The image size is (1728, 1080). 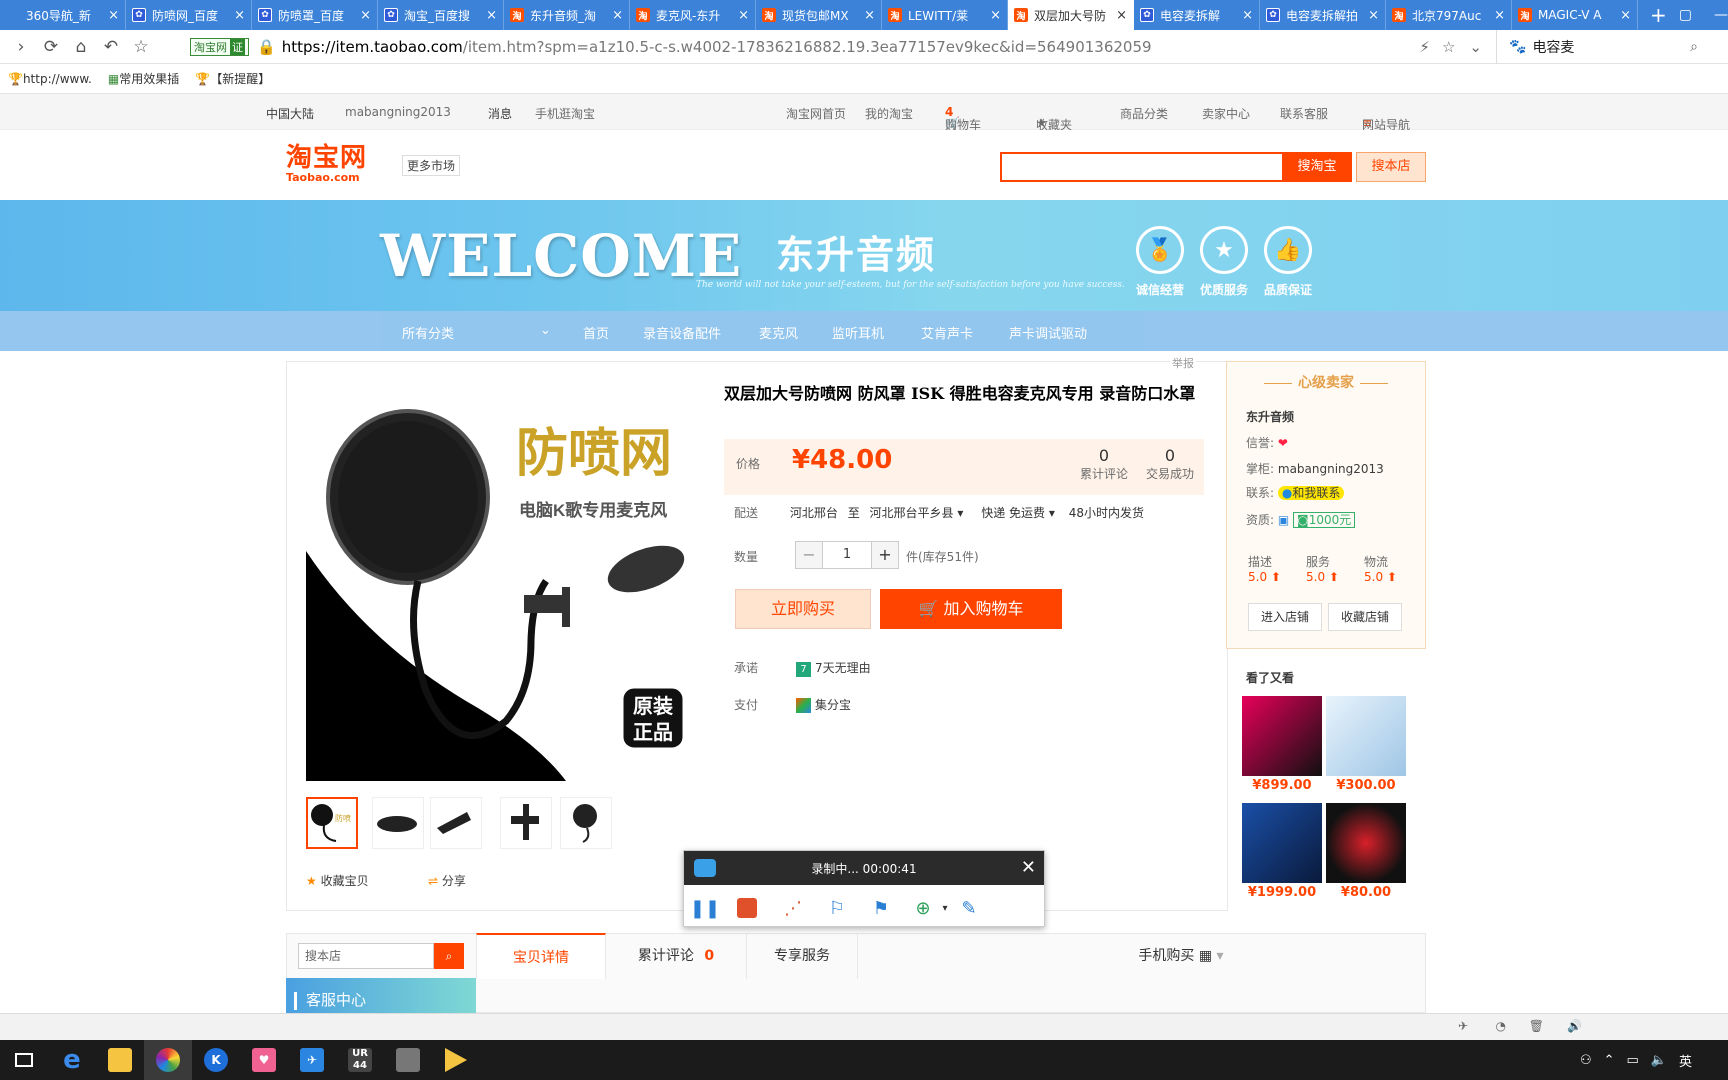 What do you see at coordinates (360, 1060) in the screenshot?
I see `ur44-icon: UR 44` at bounding box center [360, 1060].